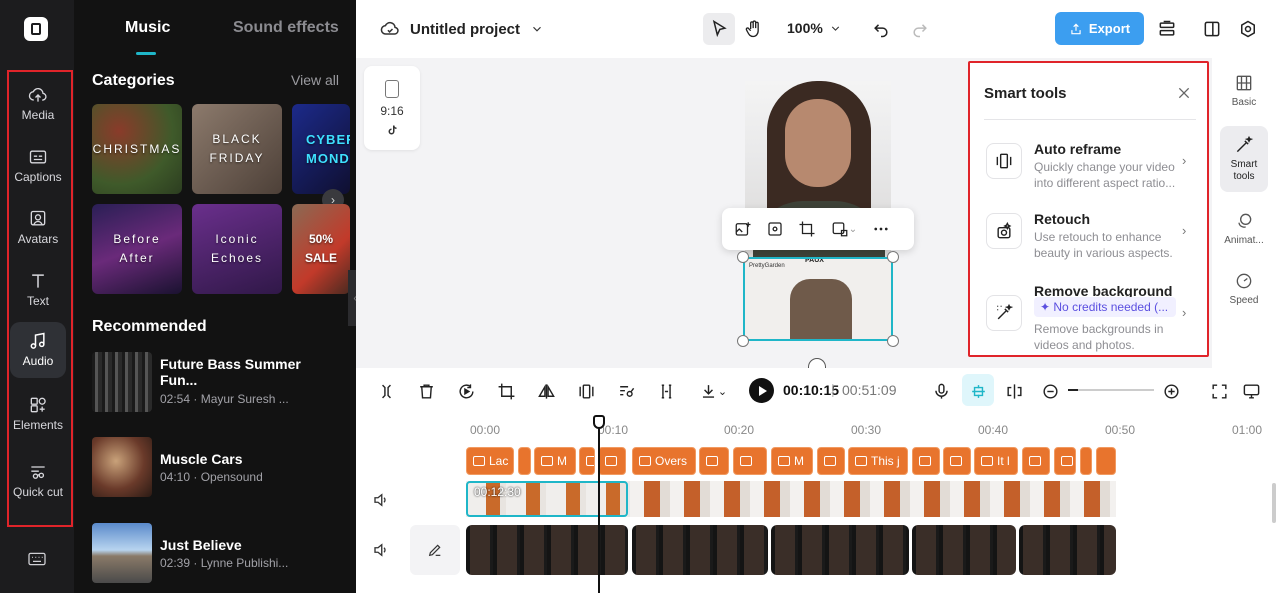  Describe the element at coordinates (38, 350) in the screenshot. I see `rail-item-audio: Audio` at that location.